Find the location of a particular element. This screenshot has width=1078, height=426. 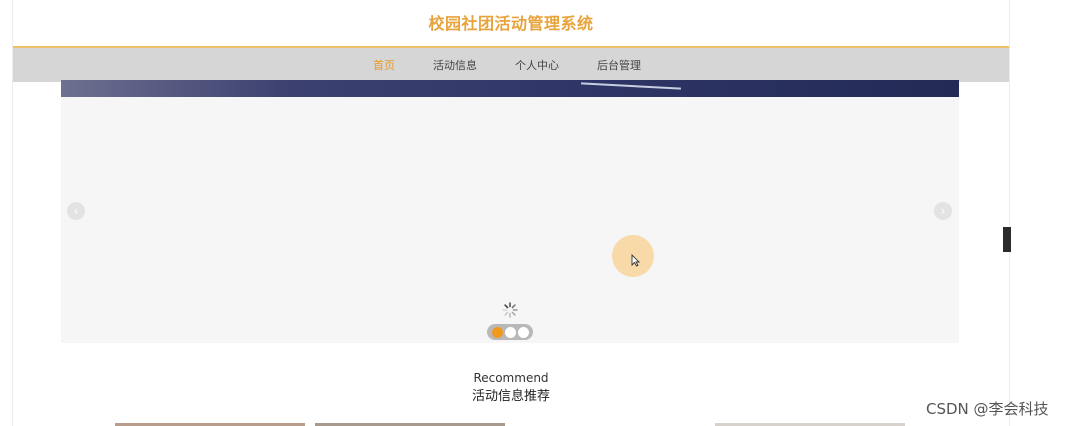

main-nav: 首页 活动信息 个人中心 后台管理 is located at coordinates (511, 64).